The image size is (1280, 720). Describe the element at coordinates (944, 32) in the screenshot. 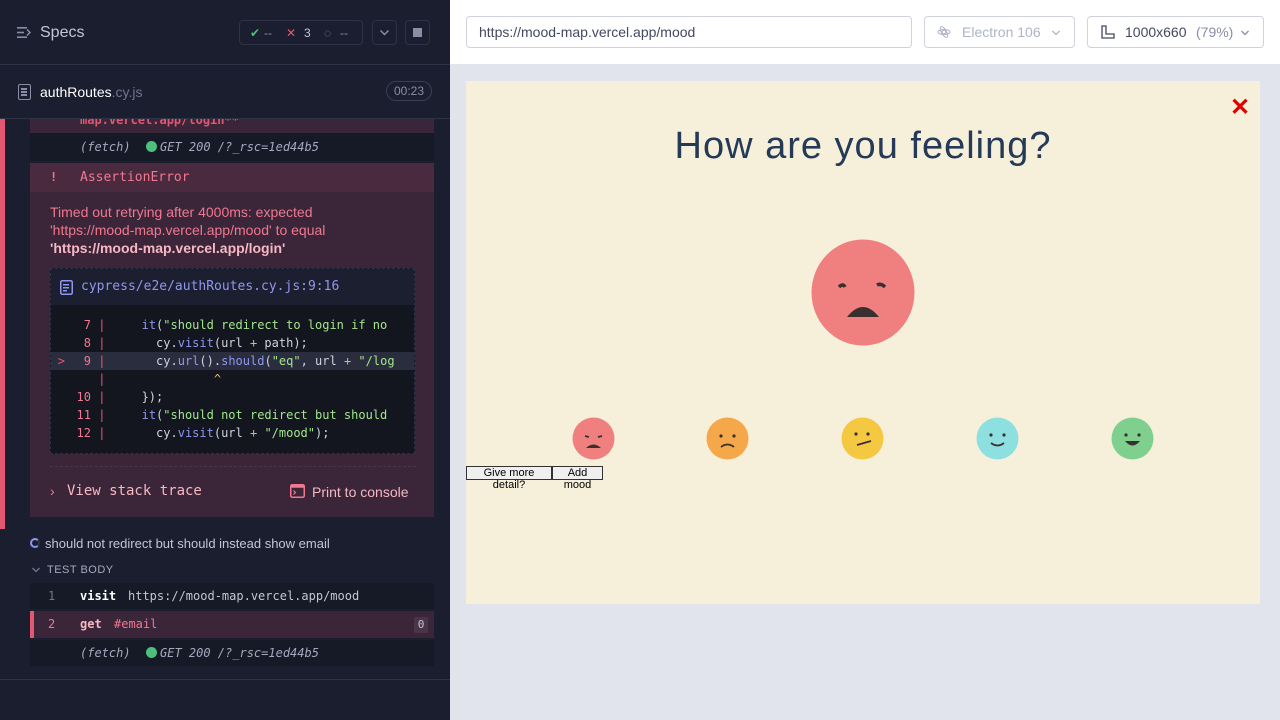

I see `electron-icon` at that location.